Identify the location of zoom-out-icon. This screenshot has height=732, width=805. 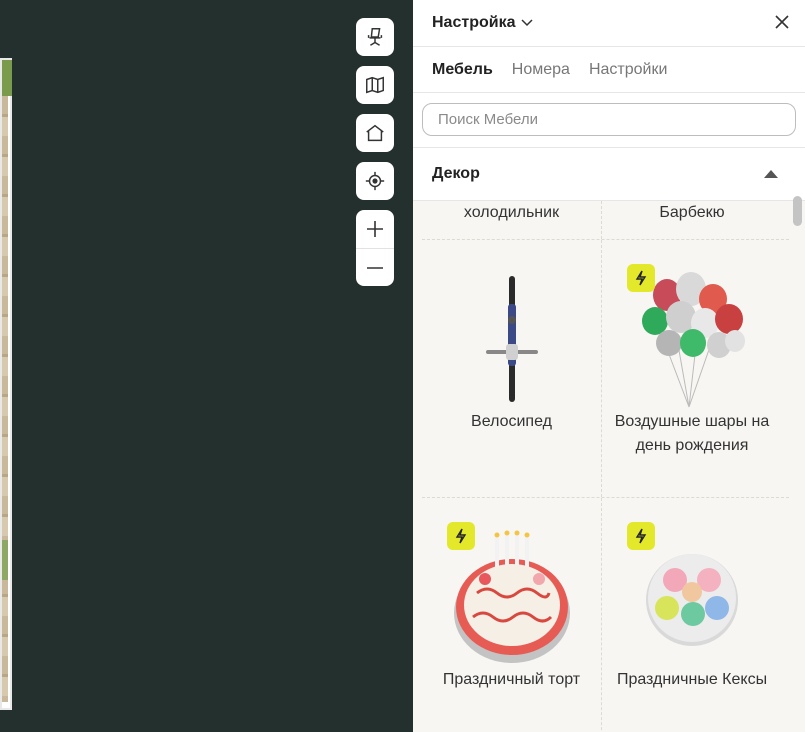
(375, 267).